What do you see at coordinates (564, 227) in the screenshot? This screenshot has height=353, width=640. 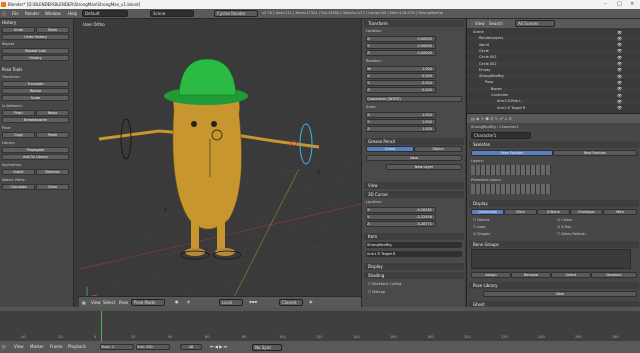 I see `xray-checkbox: ☑ X-Ray` at bounding box center [564, 227].